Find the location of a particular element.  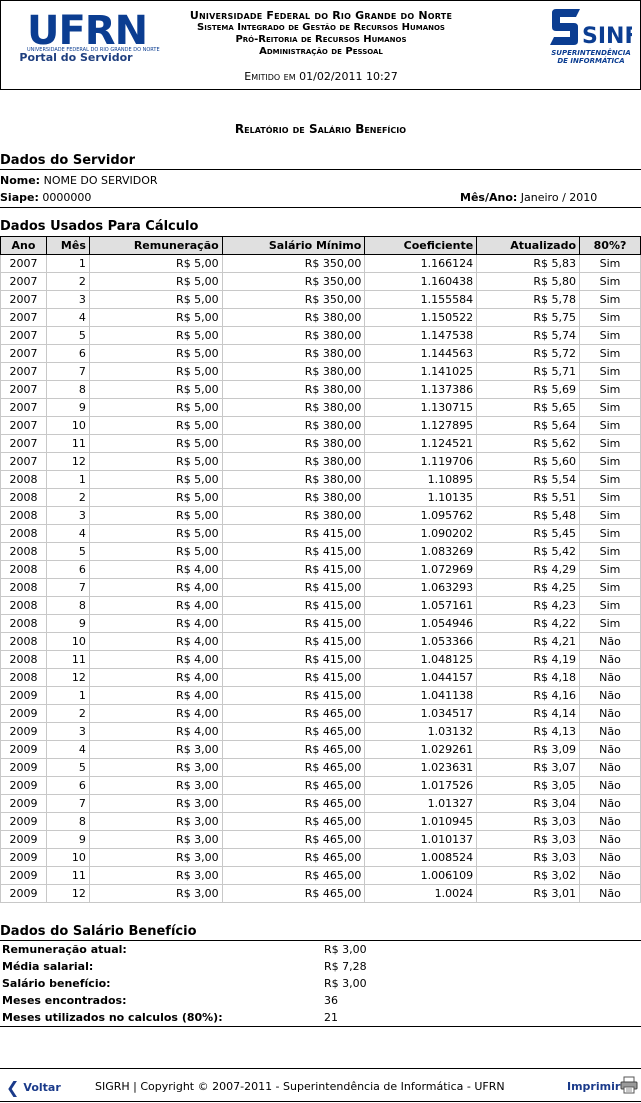

table-row: 2007 10 R$ 5,00 R$ 380,00 1.127895 R$ 5,64 Sim is located at coordinates (320, 425).